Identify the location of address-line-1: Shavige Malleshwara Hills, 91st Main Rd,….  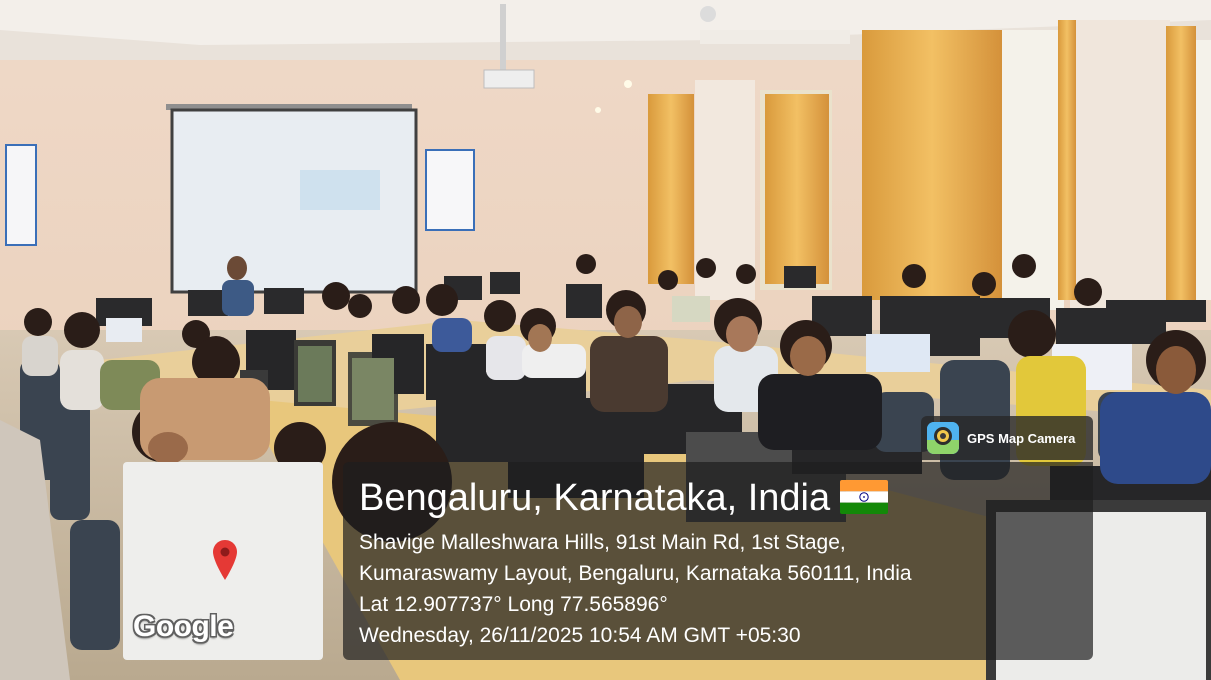
(602, 542).